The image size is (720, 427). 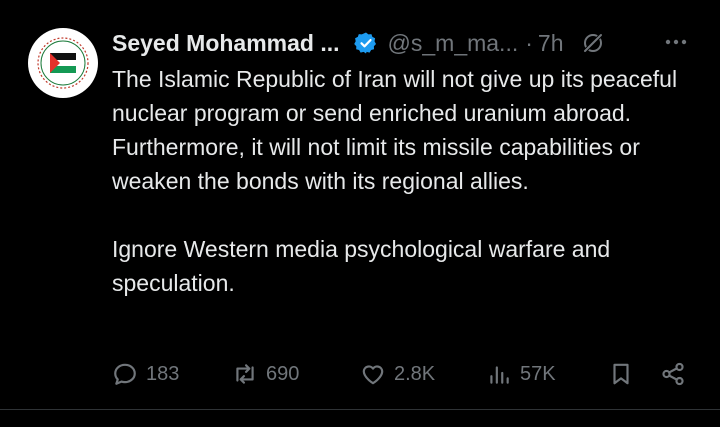 I want to click on palestine-flag-logo-icon, so click(x=63, y=63).